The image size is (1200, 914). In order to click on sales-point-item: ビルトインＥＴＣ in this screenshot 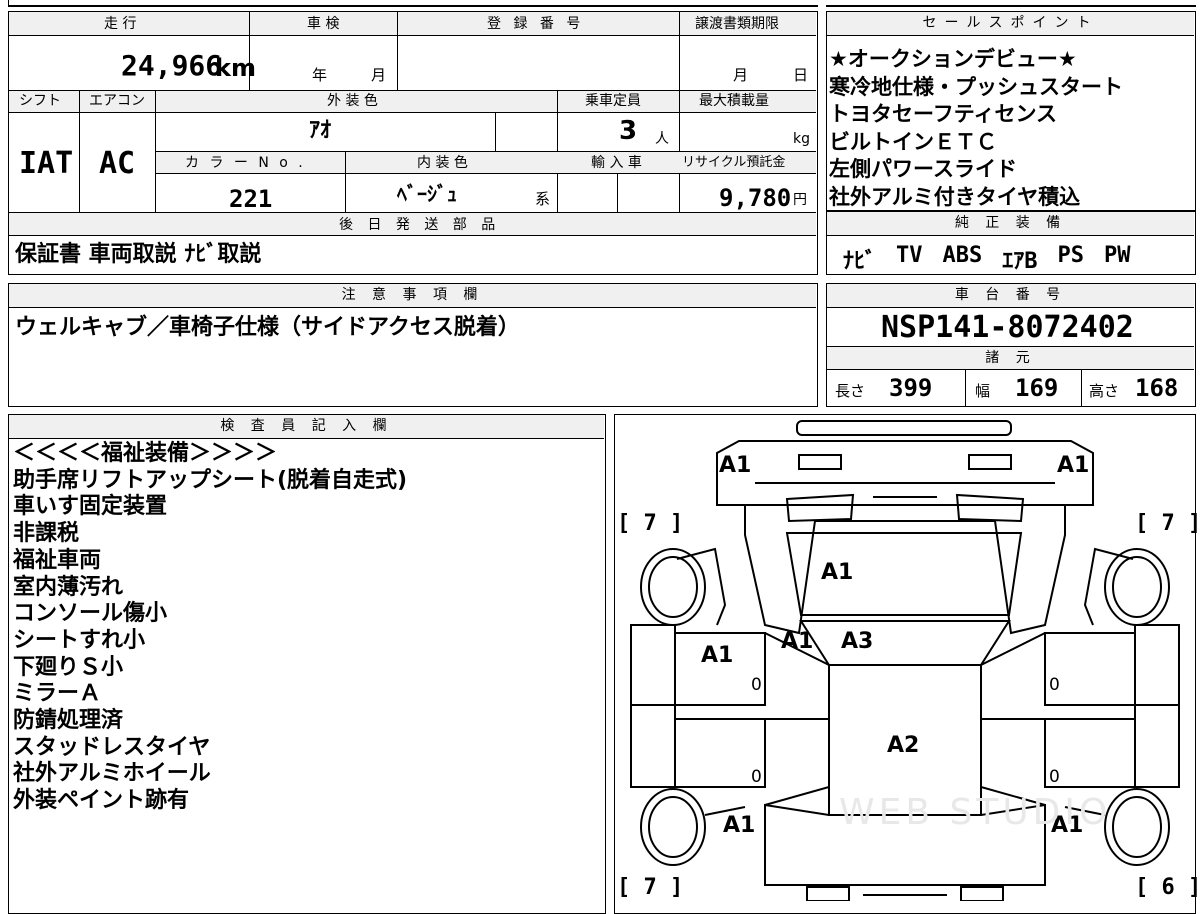, I will do `click(913, 141)`.